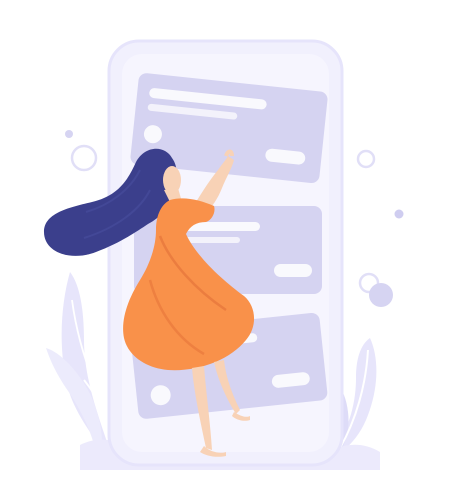 Image resolution: width=456 pixels, height=501 pixels. What do you see at coordinates (84, 158) in the screenshot?
I see `bubble-ring-left` at bounding box center [84, 158].